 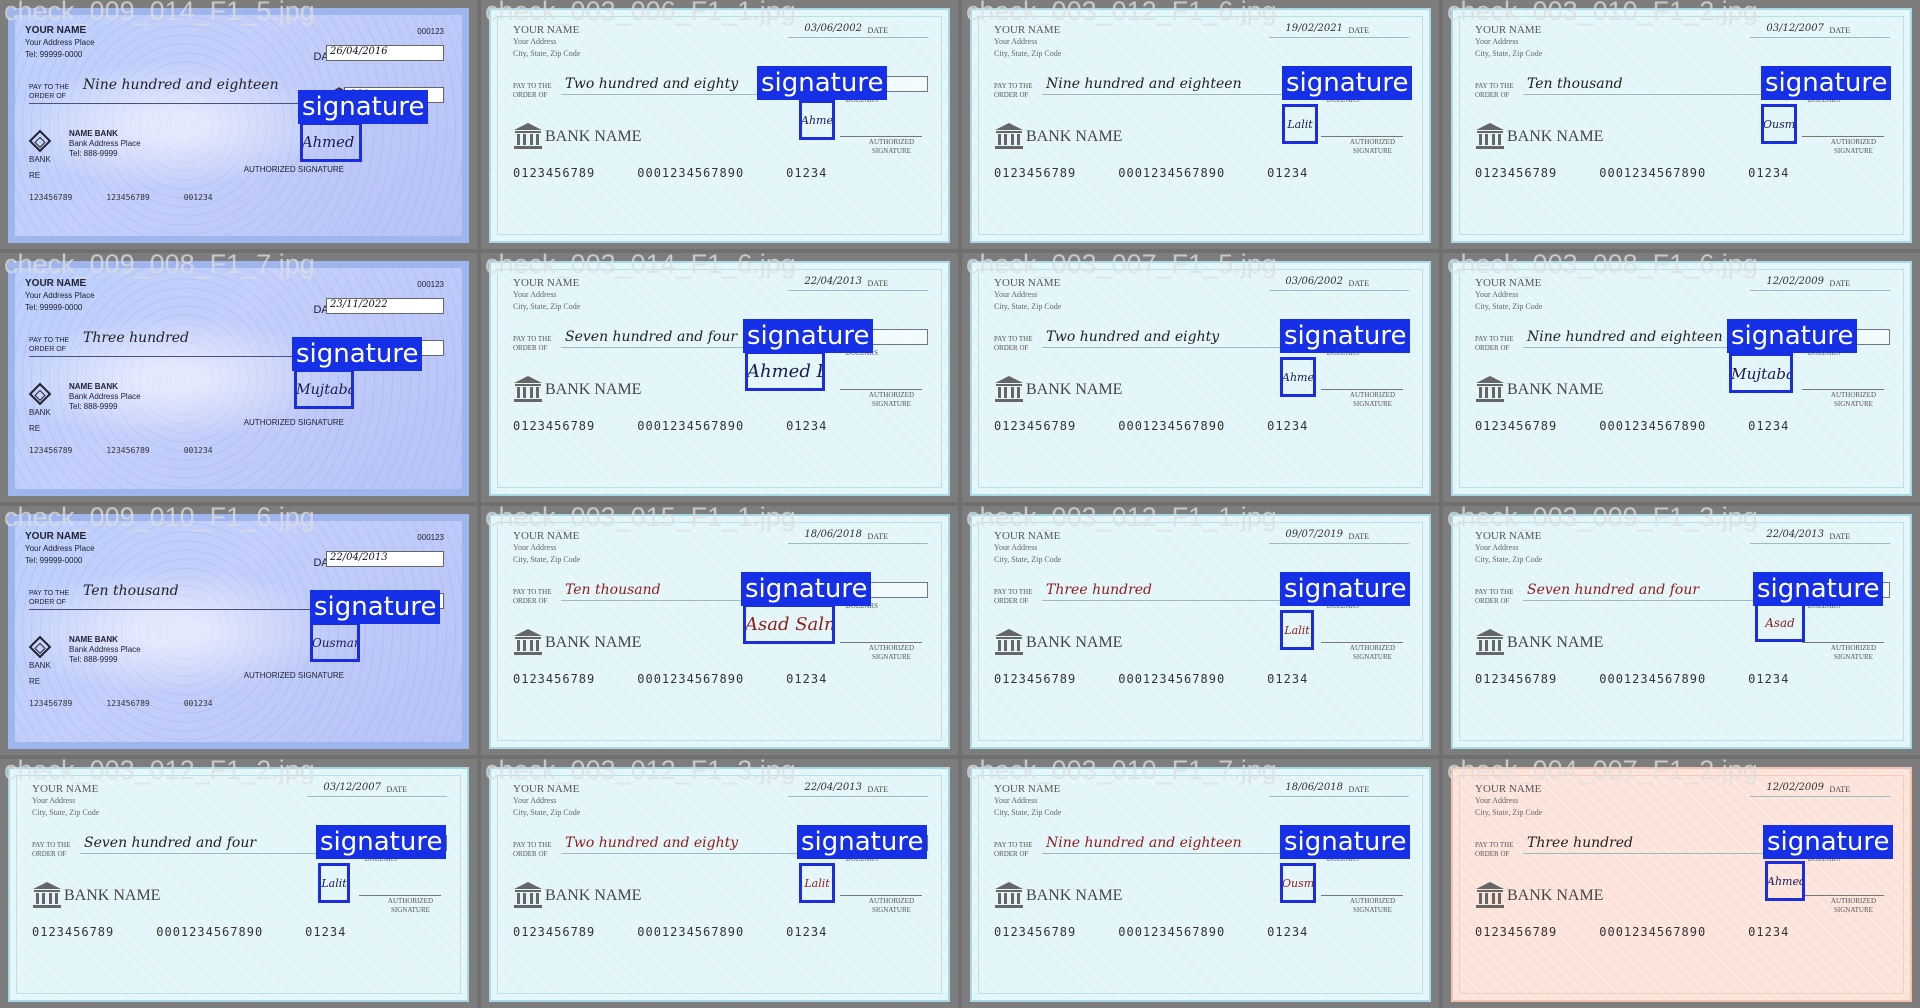 What do you see at coordinates (1121, 13) in the screenshot?
I see `file-name-label: check_003_012_F1_6.jpg` at bounding box center [1121, 13].